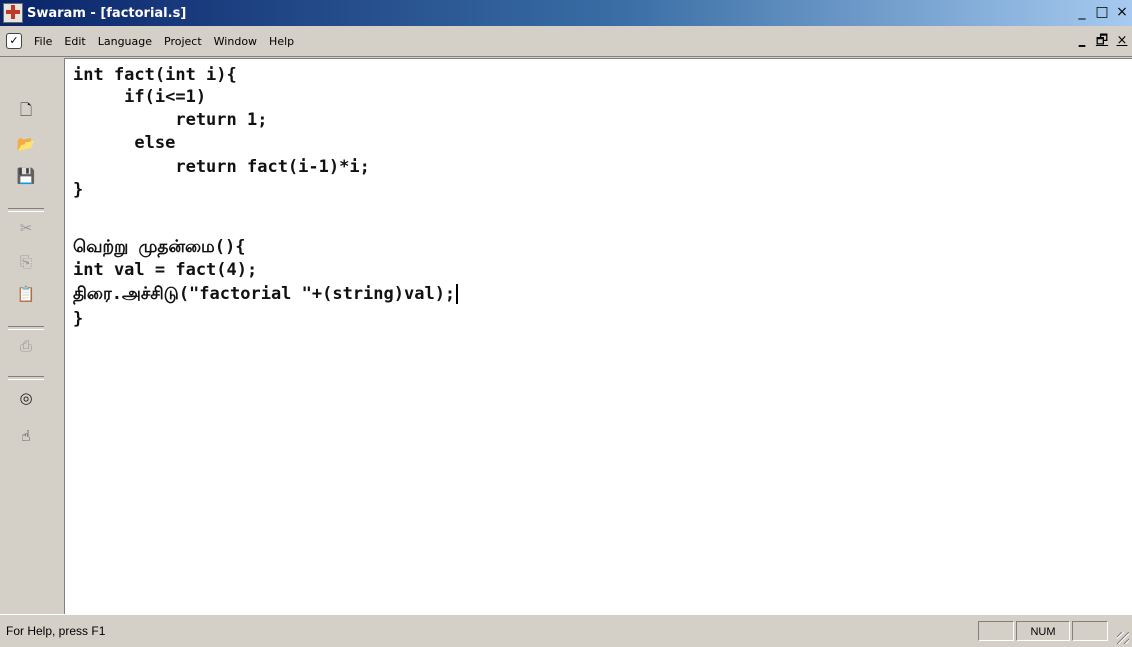 This screenshot has width=1132, height=647. I want to click on menu-project: Project, so click(183, 41).